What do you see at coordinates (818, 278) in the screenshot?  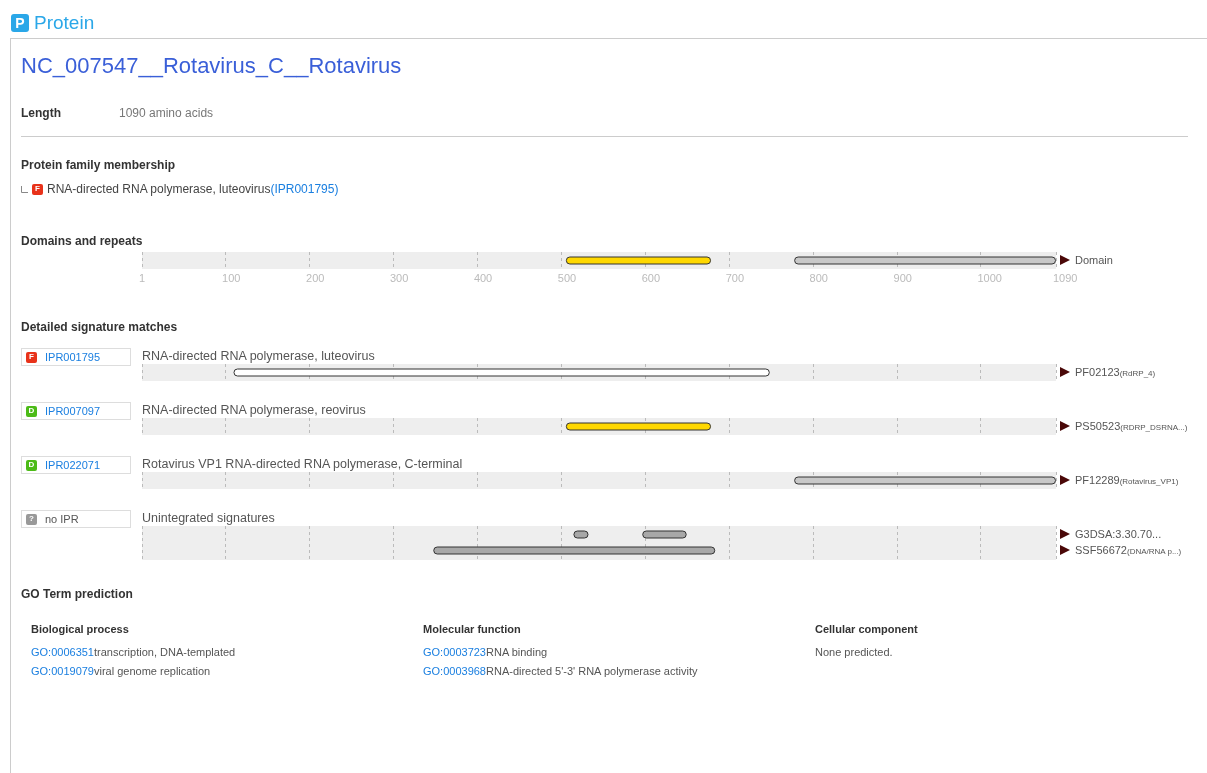 I see `axis-tick-label: 800` at bounding box center [818, 278].